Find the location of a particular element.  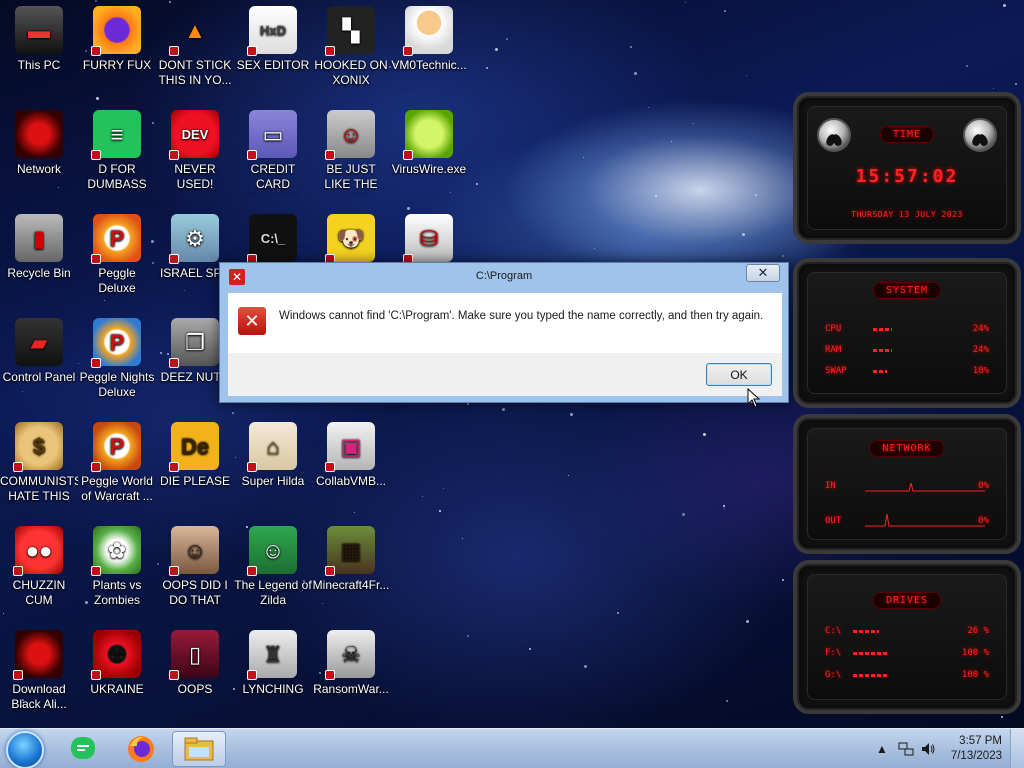

recycle-bin-icon: ▮ is located at coordinates (39, 238).